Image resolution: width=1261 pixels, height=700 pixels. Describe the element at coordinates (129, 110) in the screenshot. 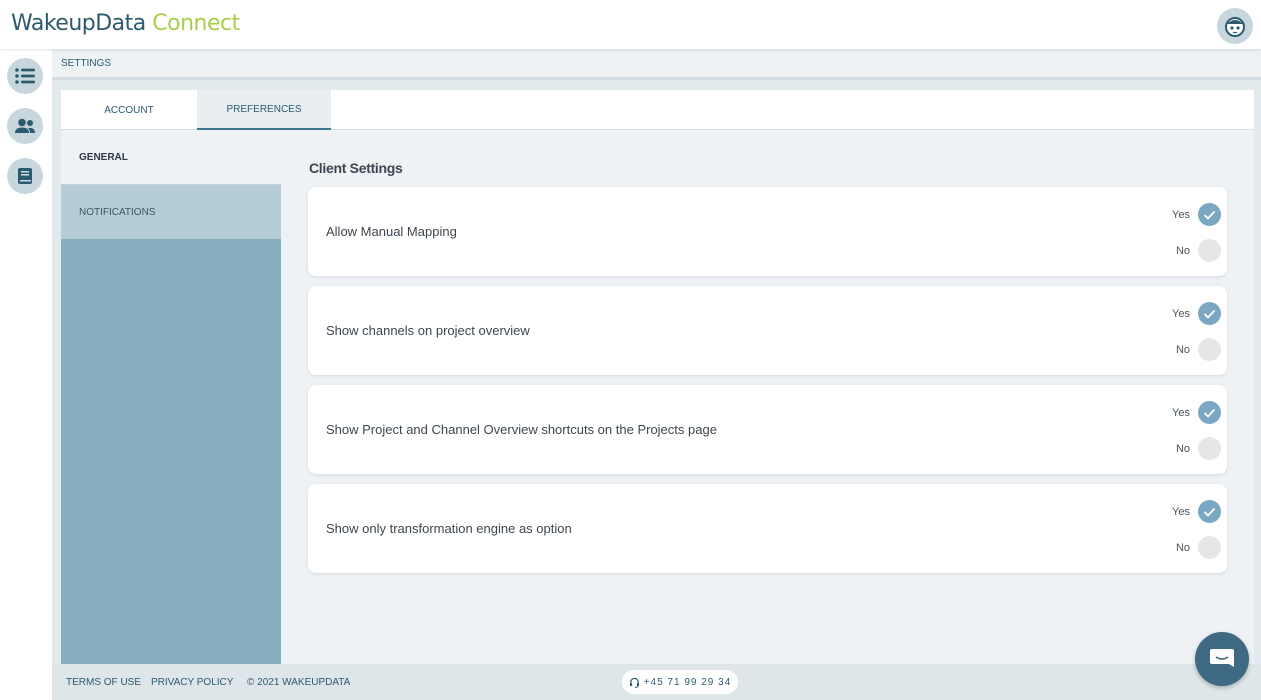

I see `tab-account: ACCOUNT` at that location.